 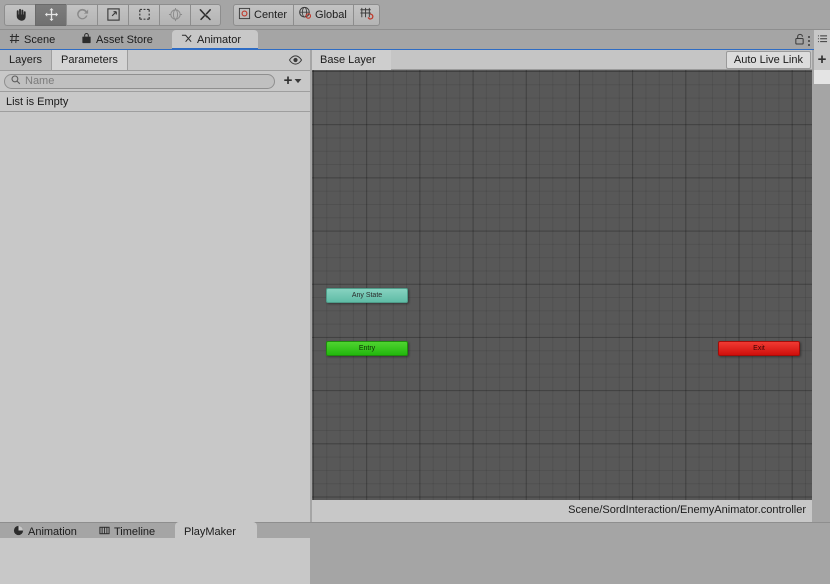 I want to click on timeline-icon, so click(x=104, y=531).